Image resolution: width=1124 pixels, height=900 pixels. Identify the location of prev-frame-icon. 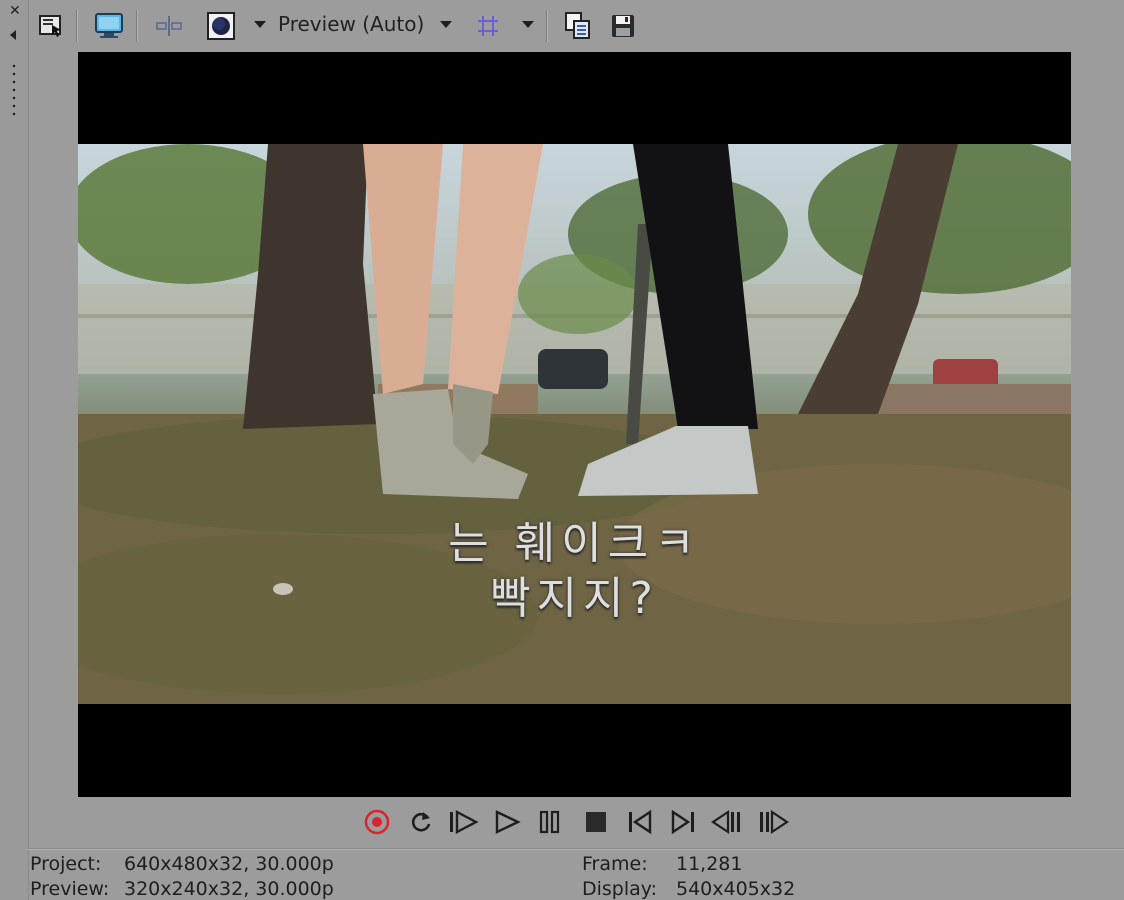
(640, 822).